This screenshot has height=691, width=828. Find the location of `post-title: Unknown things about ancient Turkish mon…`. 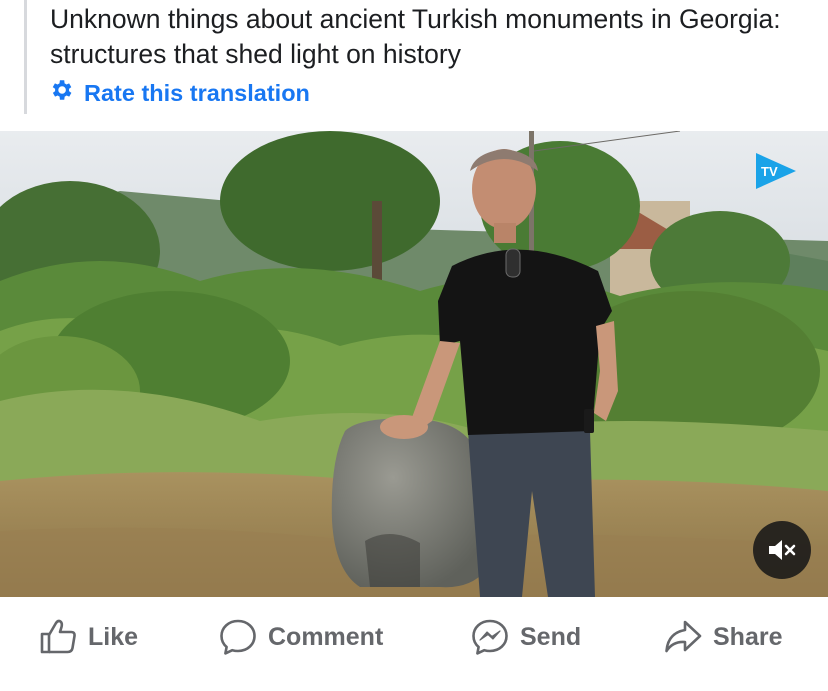

post-title: Unknown things about ancient Turkish mon… is located at coordinates (415, 36).